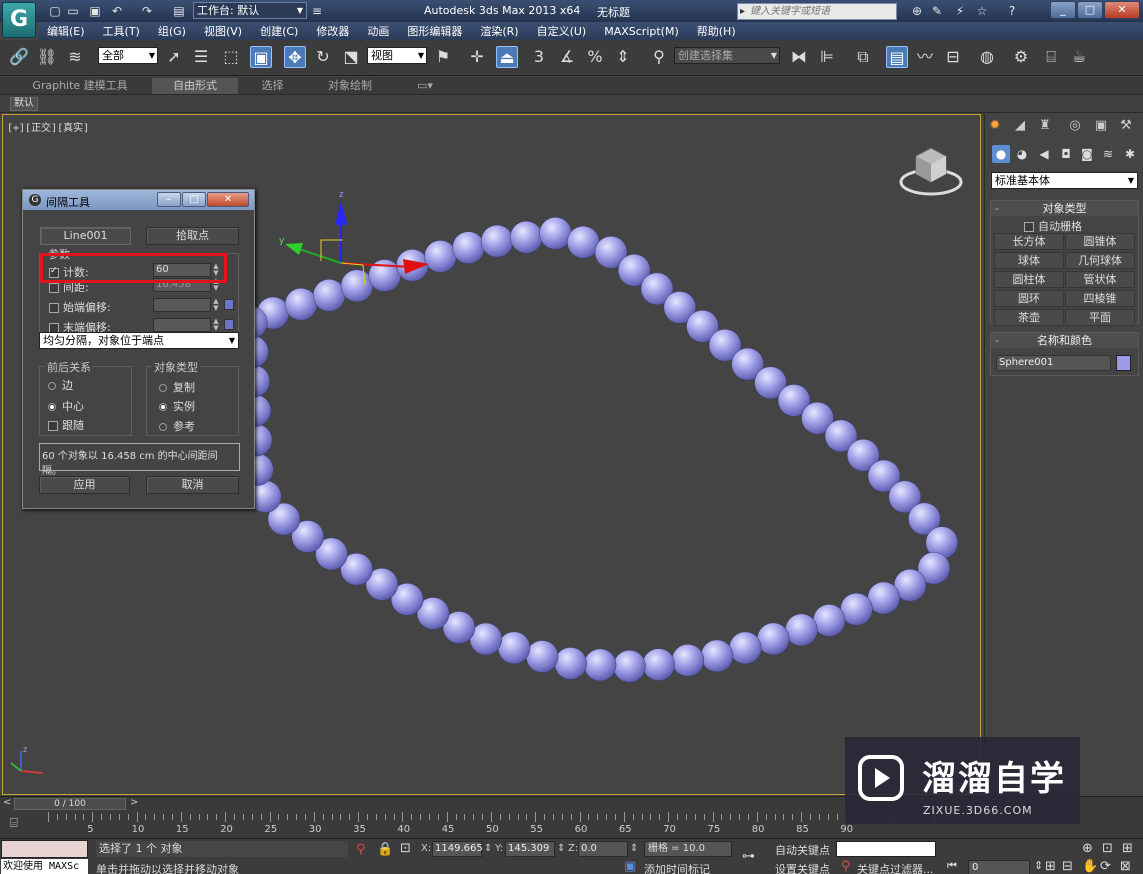 The height and width of the screenshot is (874, 1143). What do you see at coordinates (195, 86) in the screenshot?
I see `tab-freeform: 自由形式` at bounding box center [195, 86].